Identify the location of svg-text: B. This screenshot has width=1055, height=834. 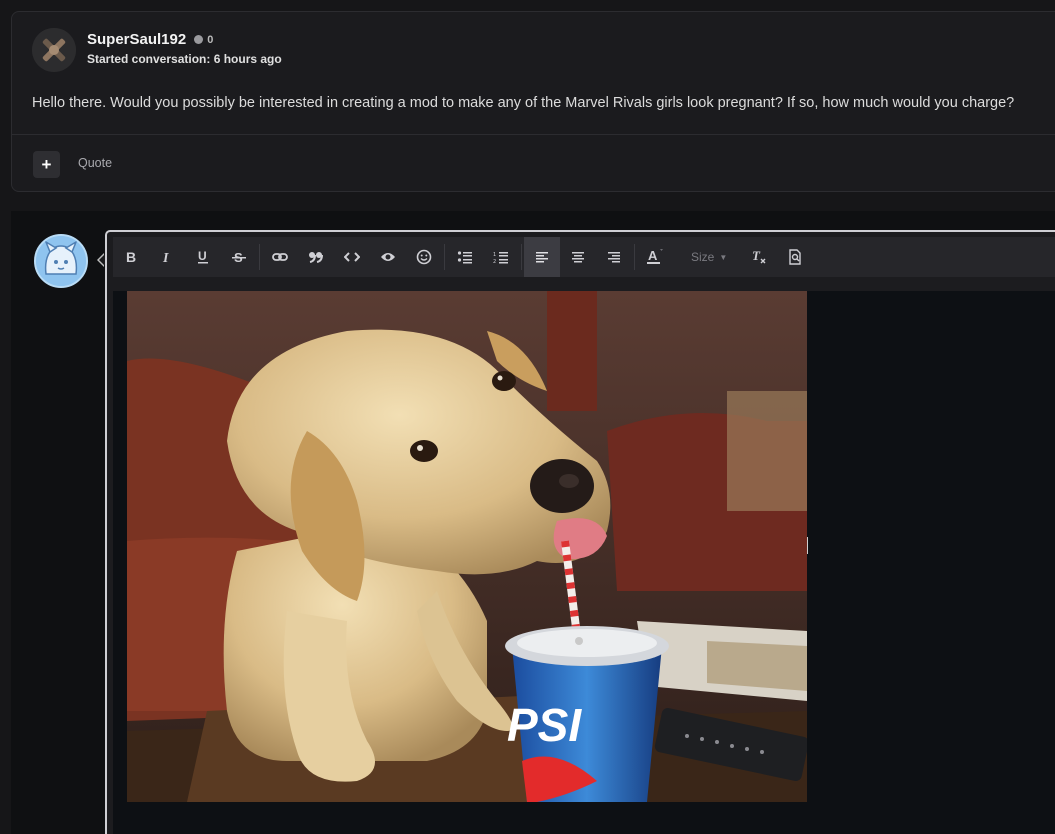
(131, 257).